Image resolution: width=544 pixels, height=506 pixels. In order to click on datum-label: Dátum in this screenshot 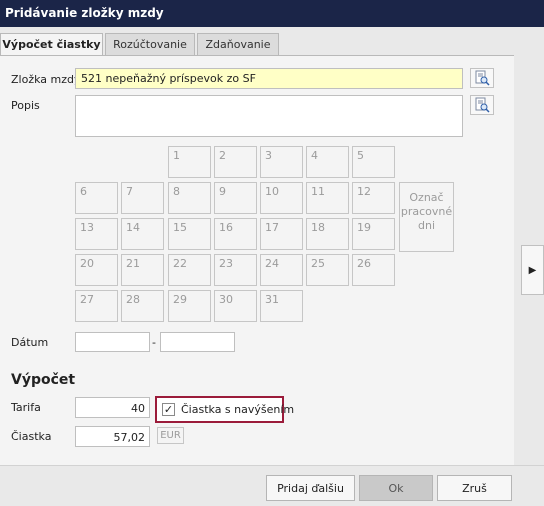, I will do `click(30, 342)`.